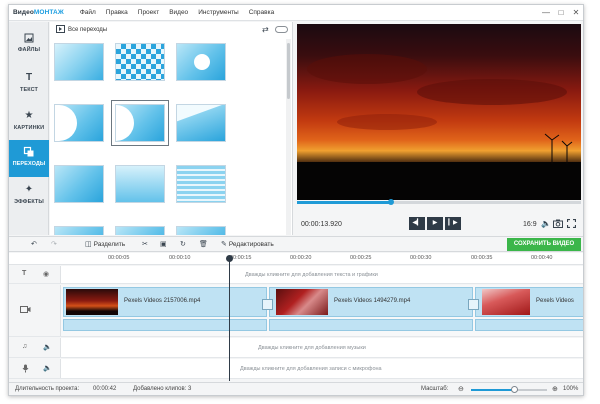 This screenshot has width=600, height=404. What do you see at coordinates (29, 158) in the screenshot?
I see `sidebar-item-transitions: ПЕРЕХОДЫ` at bounding box center [29, 158].